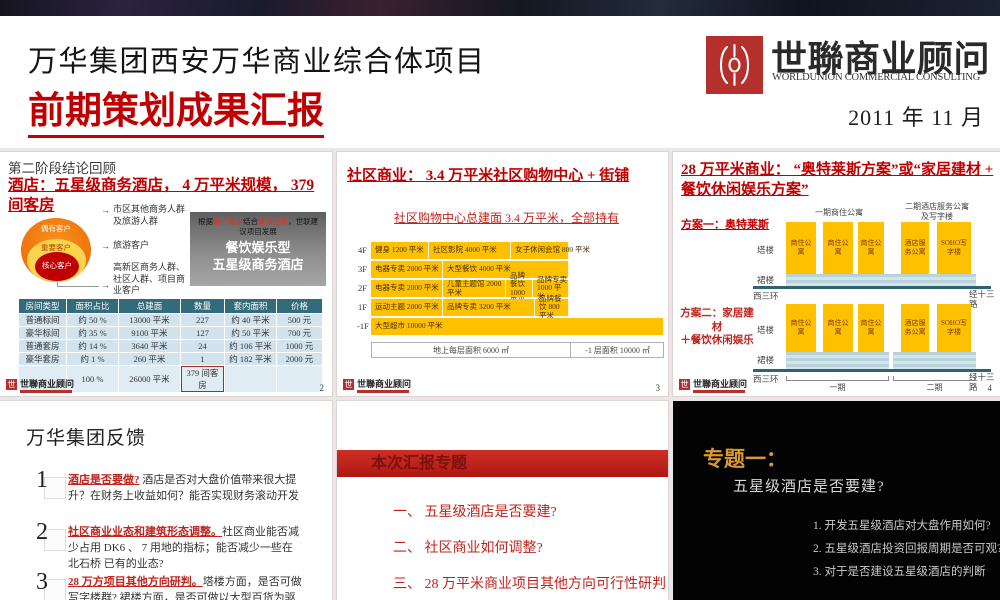  What do you see at coordinates (131, 245) in the screenshot?
I see `annotation-2: 旅游客户` at bounding box center [131, 245].